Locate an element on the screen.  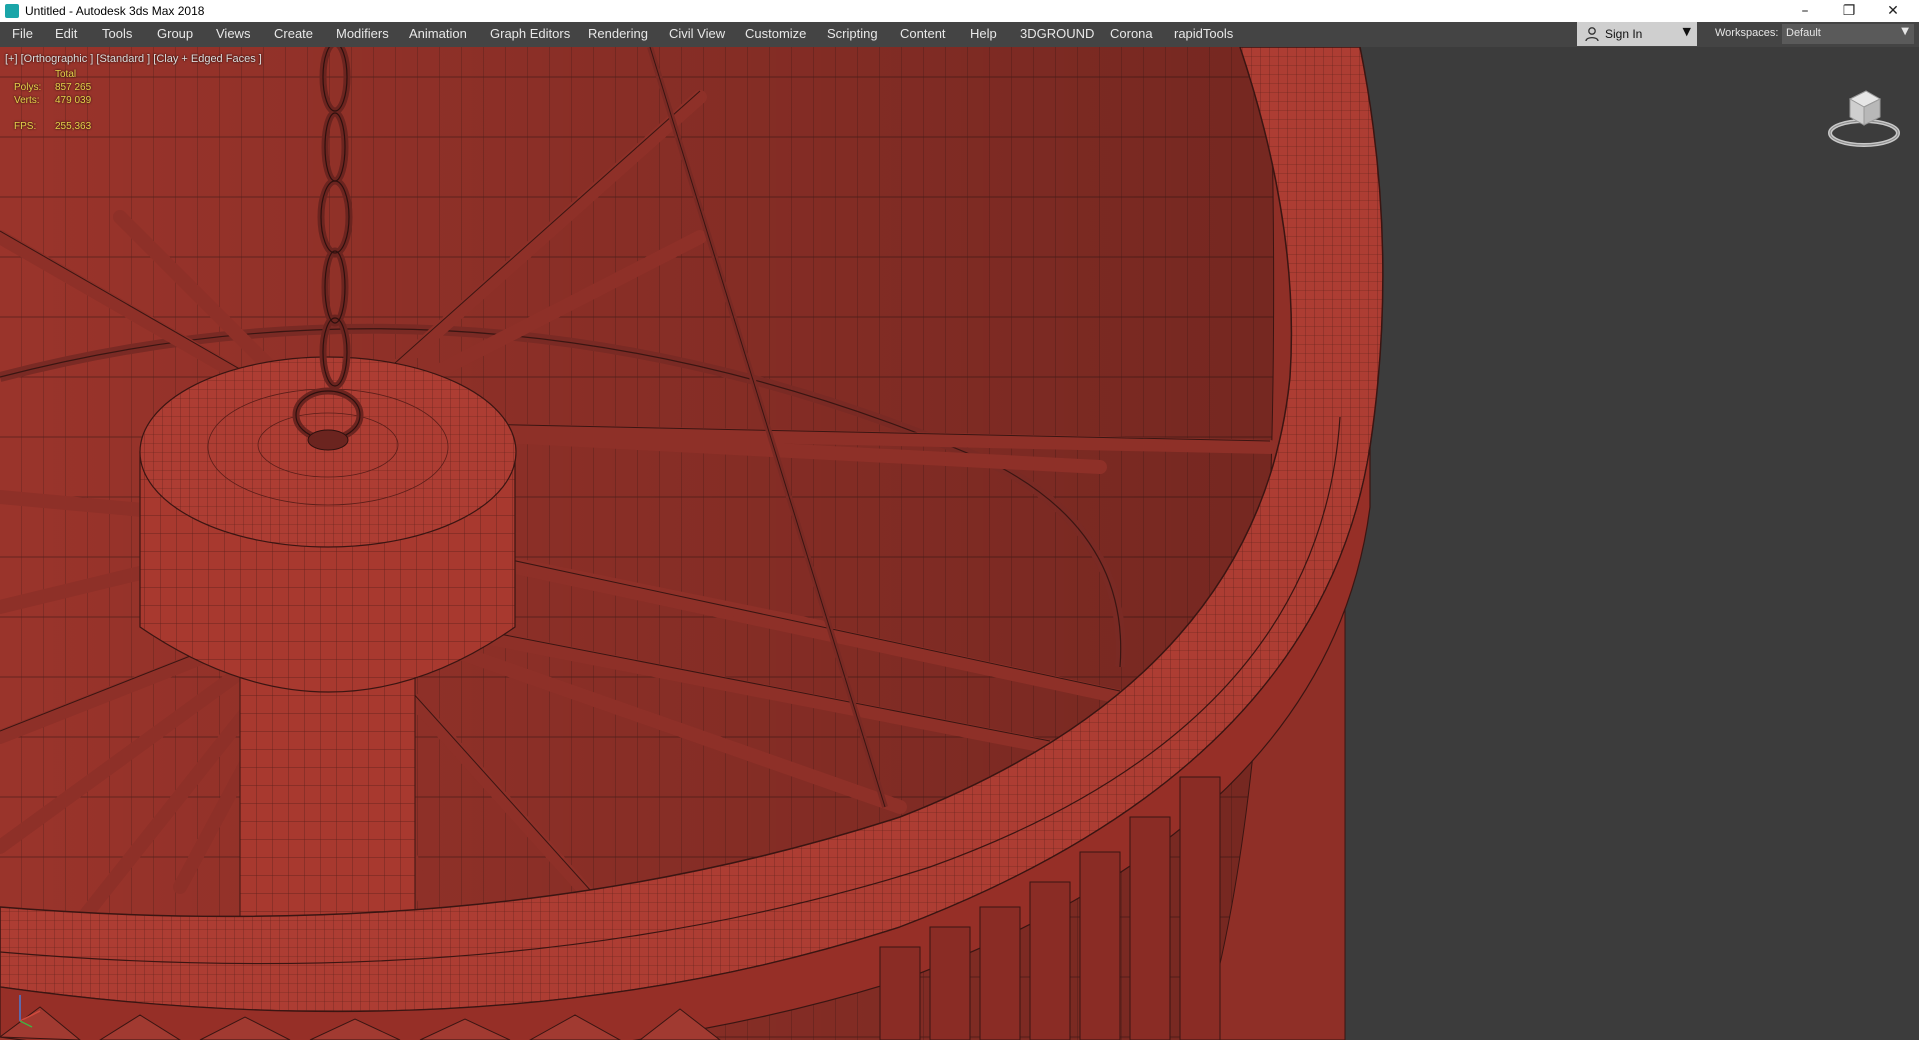
minimize-icon: – is located at coordinates (1805, 11).